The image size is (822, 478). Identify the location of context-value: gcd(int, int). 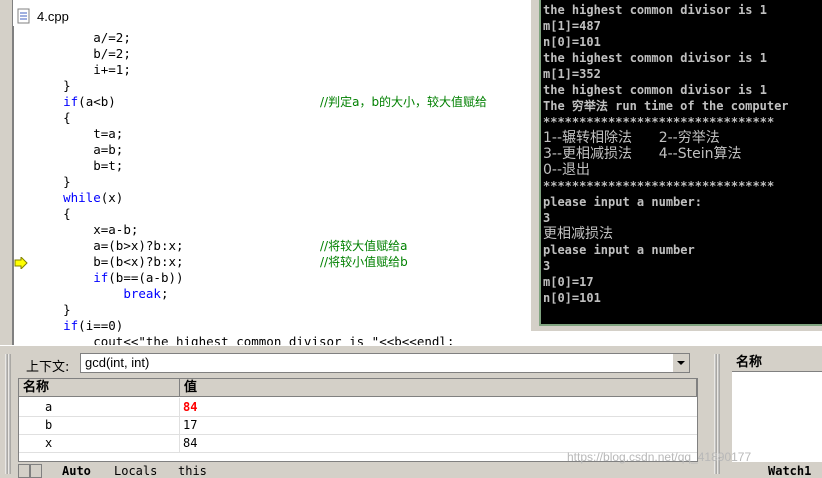
(117, 362).